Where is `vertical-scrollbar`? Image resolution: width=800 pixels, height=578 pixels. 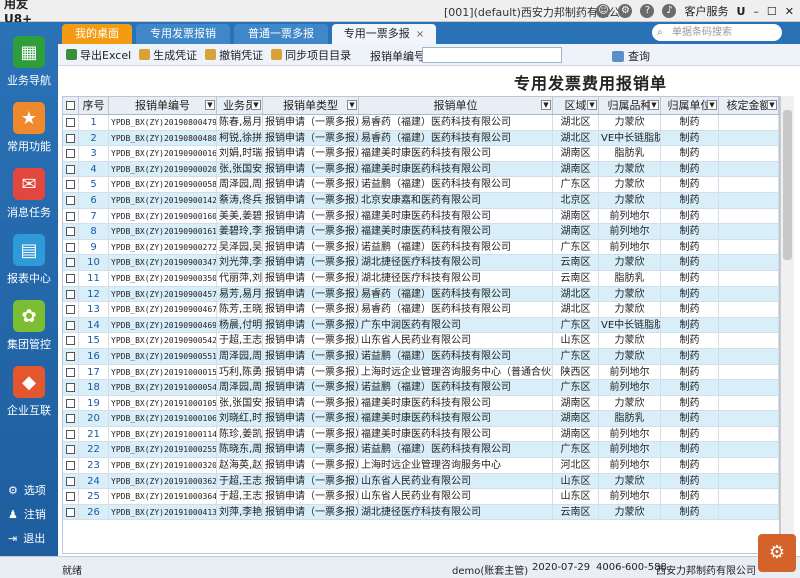 vertical-scrollbar is located at coordinates (787, 325).